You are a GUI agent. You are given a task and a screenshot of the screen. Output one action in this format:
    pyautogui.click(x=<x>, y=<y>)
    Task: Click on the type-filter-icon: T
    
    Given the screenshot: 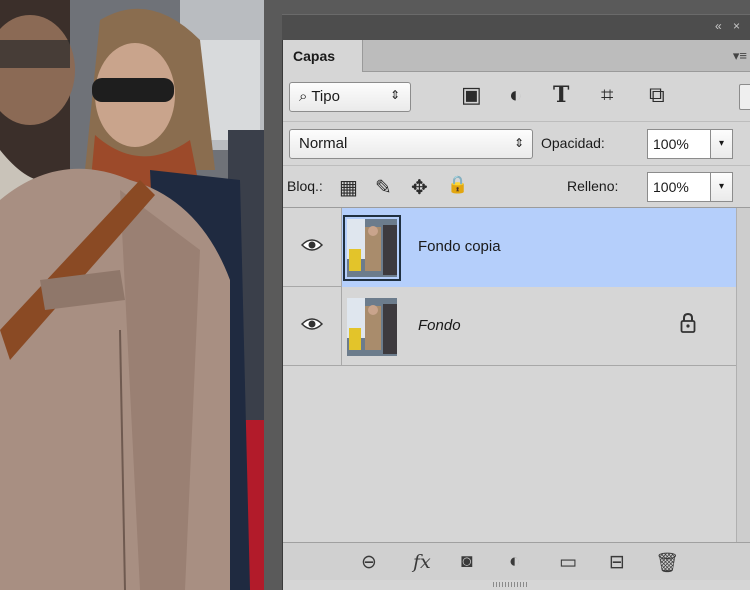 What is the action you would take?
    pyautogui.click(x=561, y=95)
    